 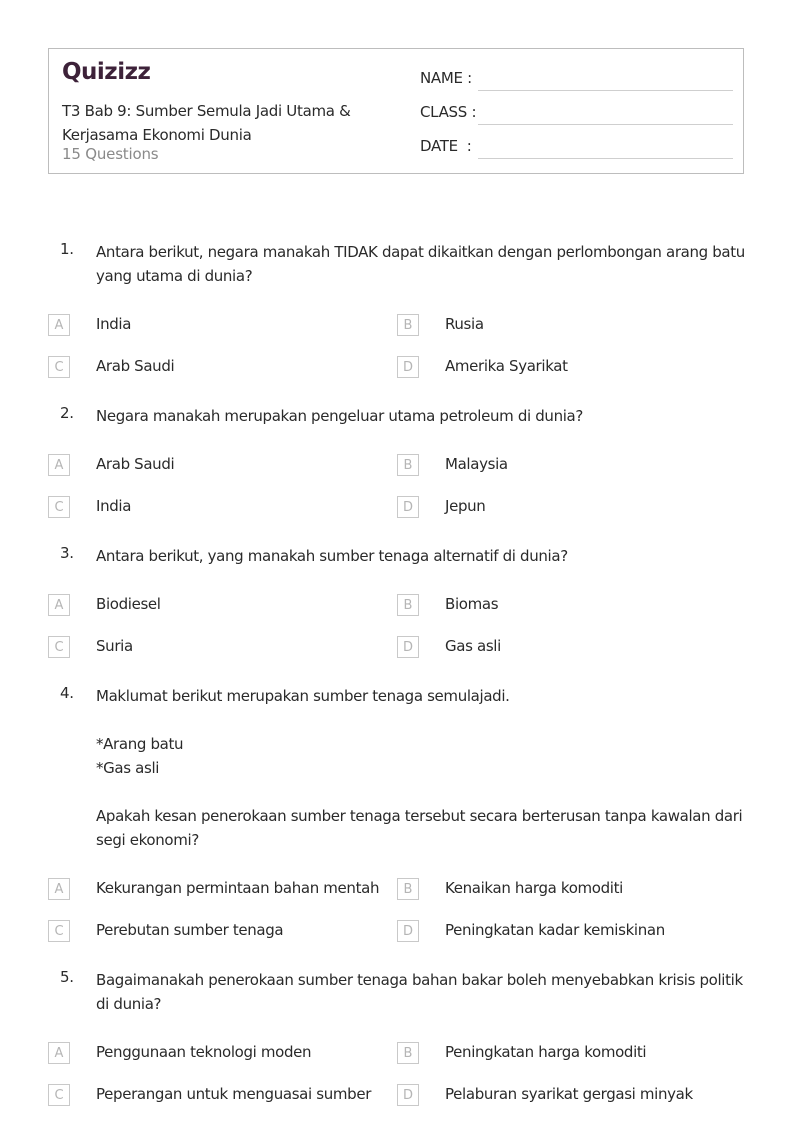 What do you see at coordinates (446, 146) in the screenshot?
I see `date-label: DATE :` at bounding box center [446, 146].